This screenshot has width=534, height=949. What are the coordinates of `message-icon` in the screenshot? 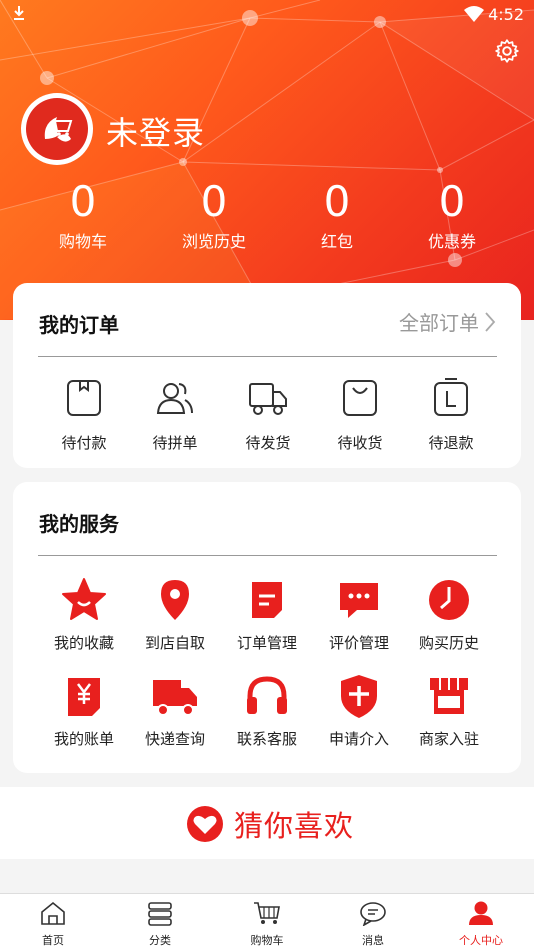 It's located at (373, 914).